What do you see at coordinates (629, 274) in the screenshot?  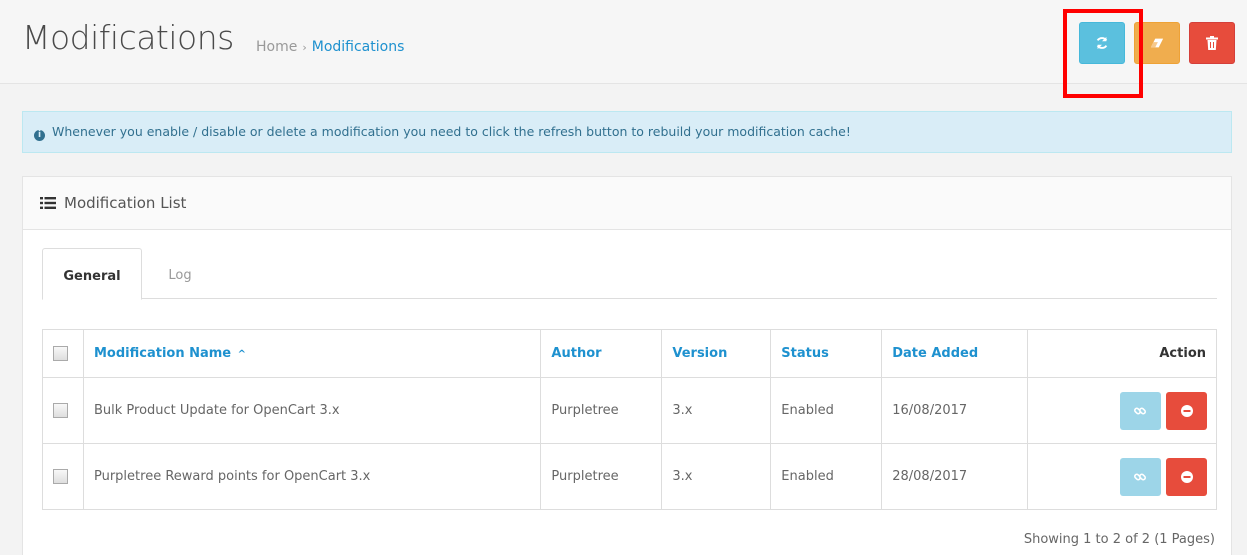 I see `tab-bar: General Log` at bounding box center [629, 274].